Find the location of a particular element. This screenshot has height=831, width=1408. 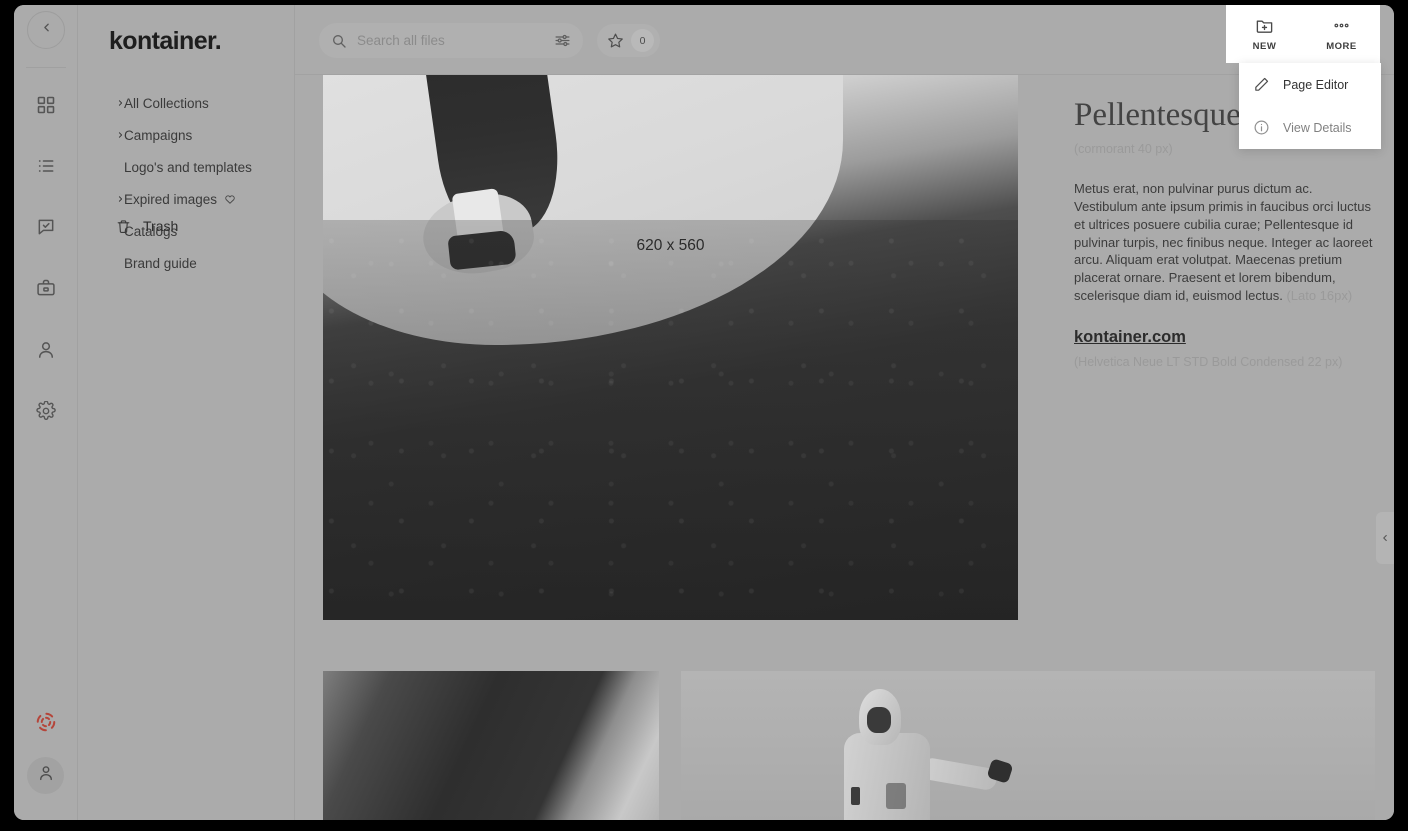

sidebar-item-settings is located at coordinates (46, 411).